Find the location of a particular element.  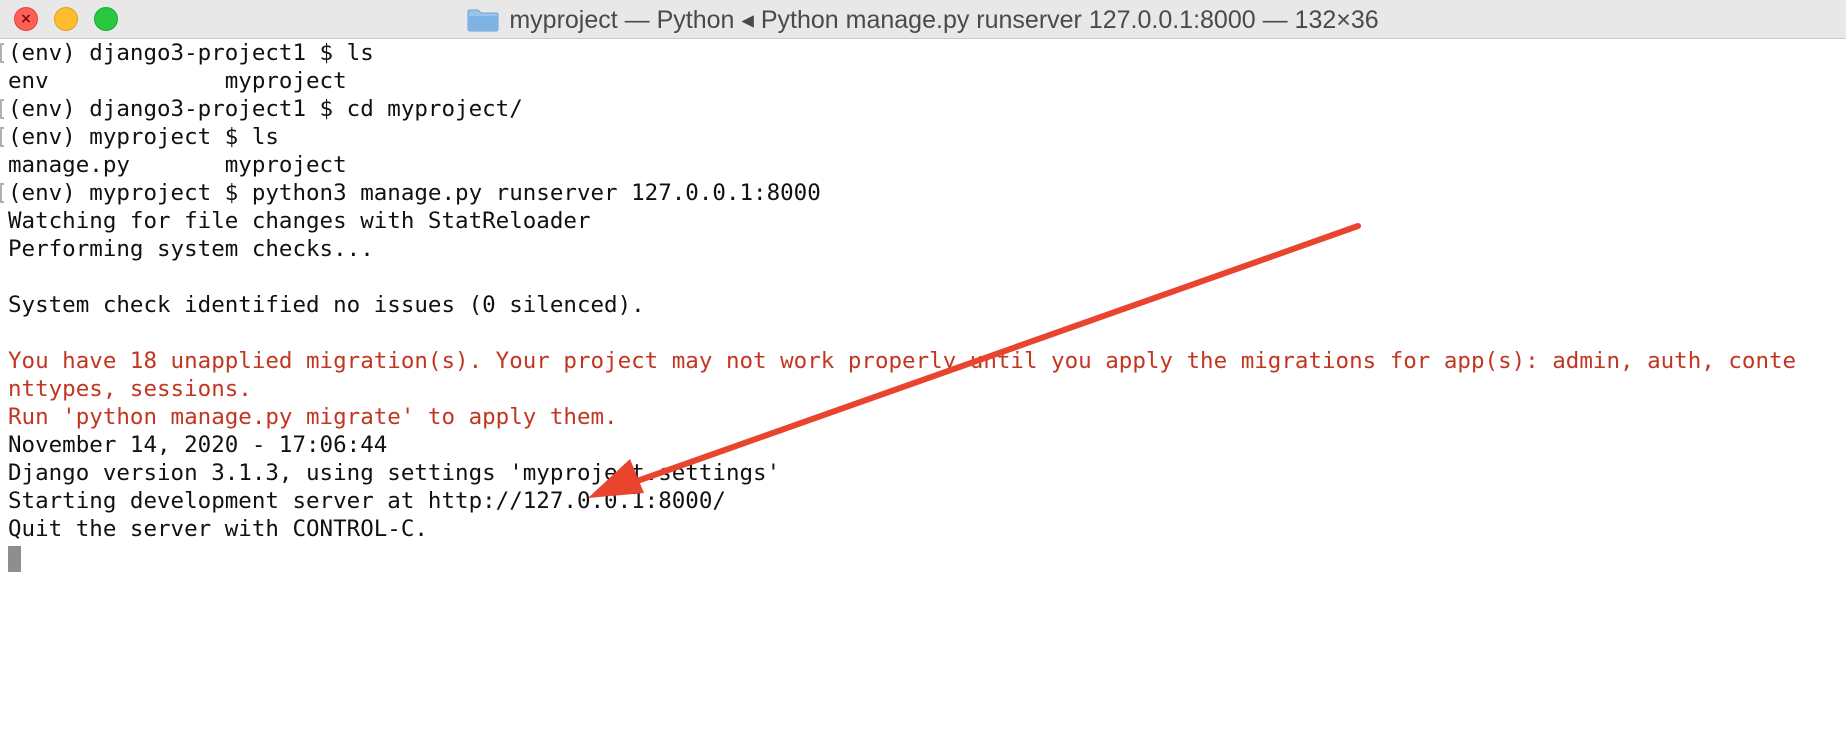

terminal-line-text: (env) myproject $ ls is located at coordinates (143, 137).